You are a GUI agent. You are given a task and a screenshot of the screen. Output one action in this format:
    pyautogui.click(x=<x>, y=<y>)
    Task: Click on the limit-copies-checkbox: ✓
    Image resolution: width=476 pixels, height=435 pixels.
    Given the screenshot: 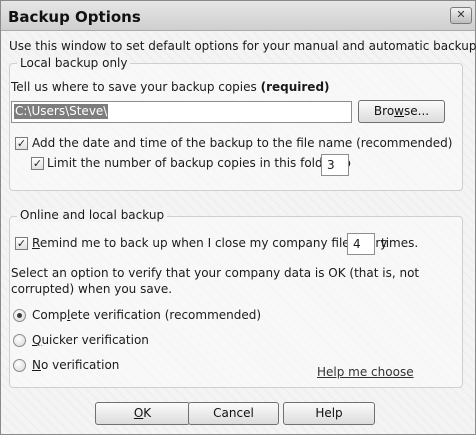 What is the action you would take?
    pyautogui.click(x=37, y=163)
    